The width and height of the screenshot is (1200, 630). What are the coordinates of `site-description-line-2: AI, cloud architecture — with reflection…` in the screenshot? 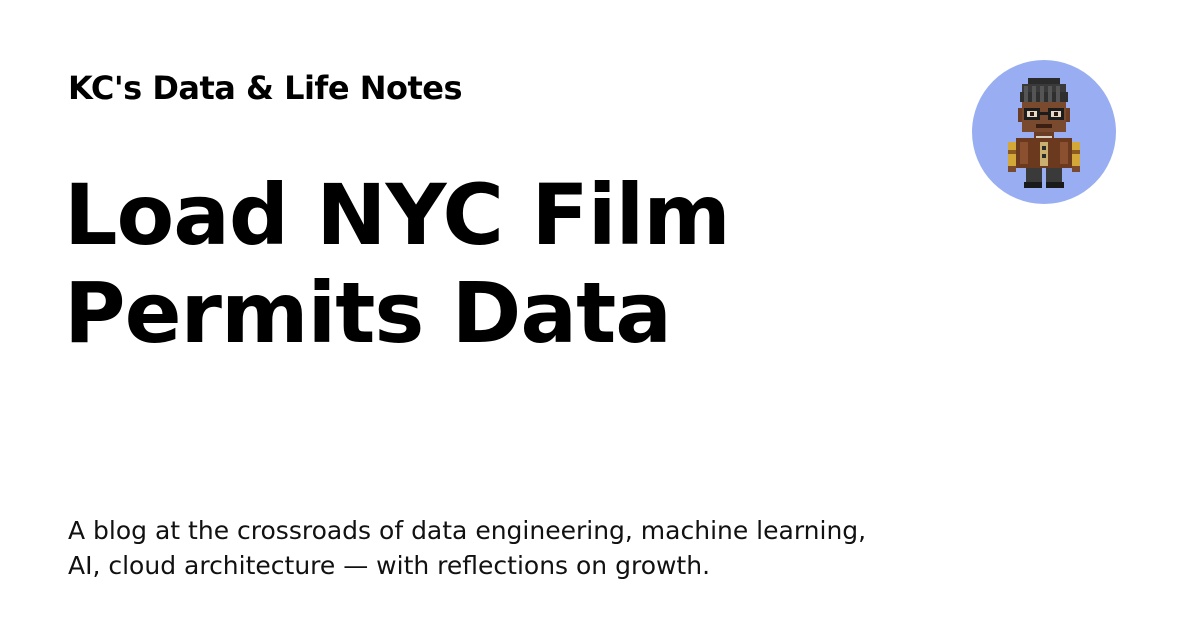 It's located at (389, 565).